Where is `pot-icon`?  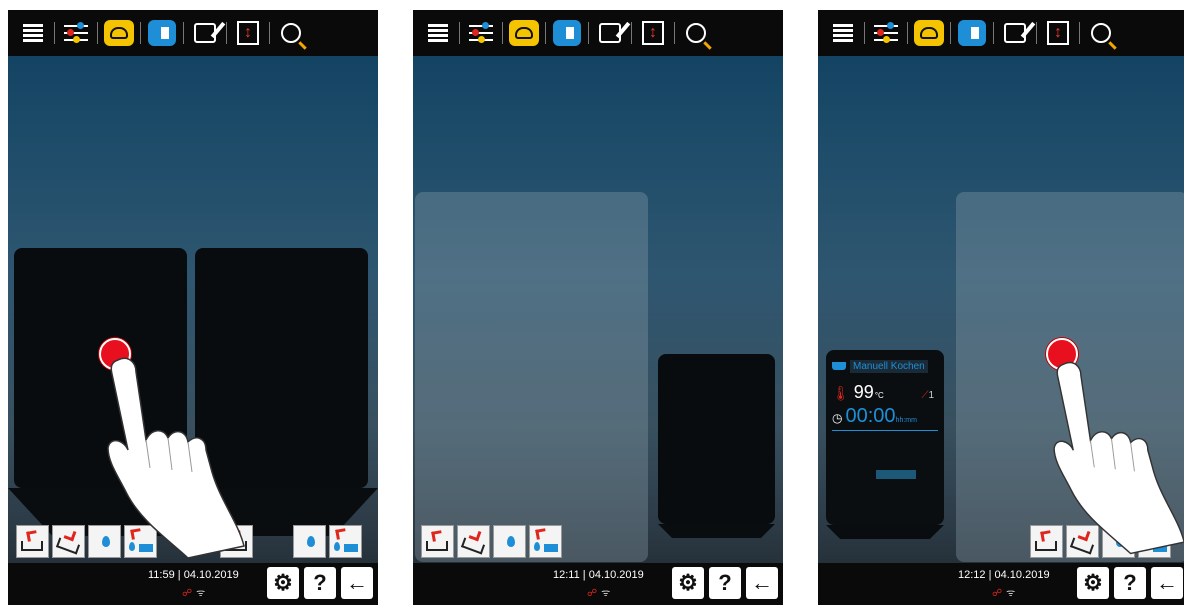 pot-icon is located at coordinates (839, 366).